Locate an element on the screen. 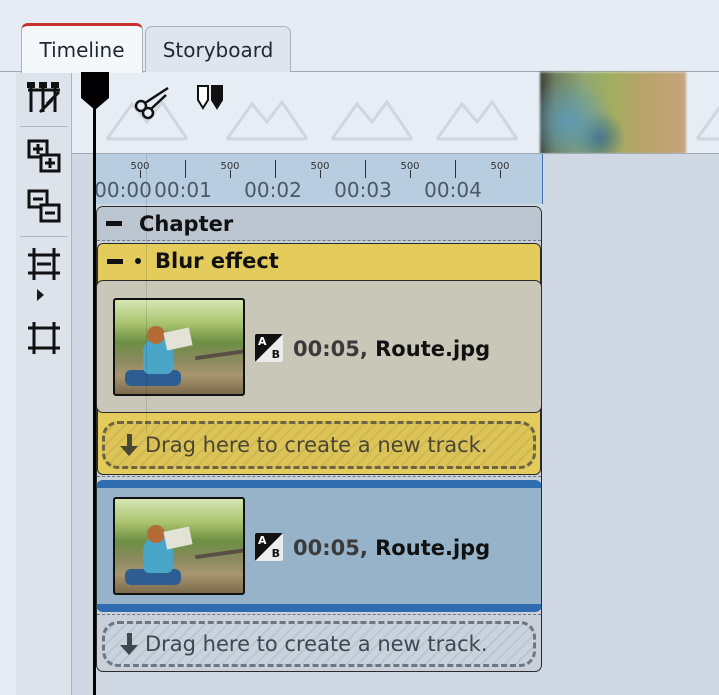 The image size is (719, 695). tab-storyboard: Storyboard is located at coordinates (218, 49).